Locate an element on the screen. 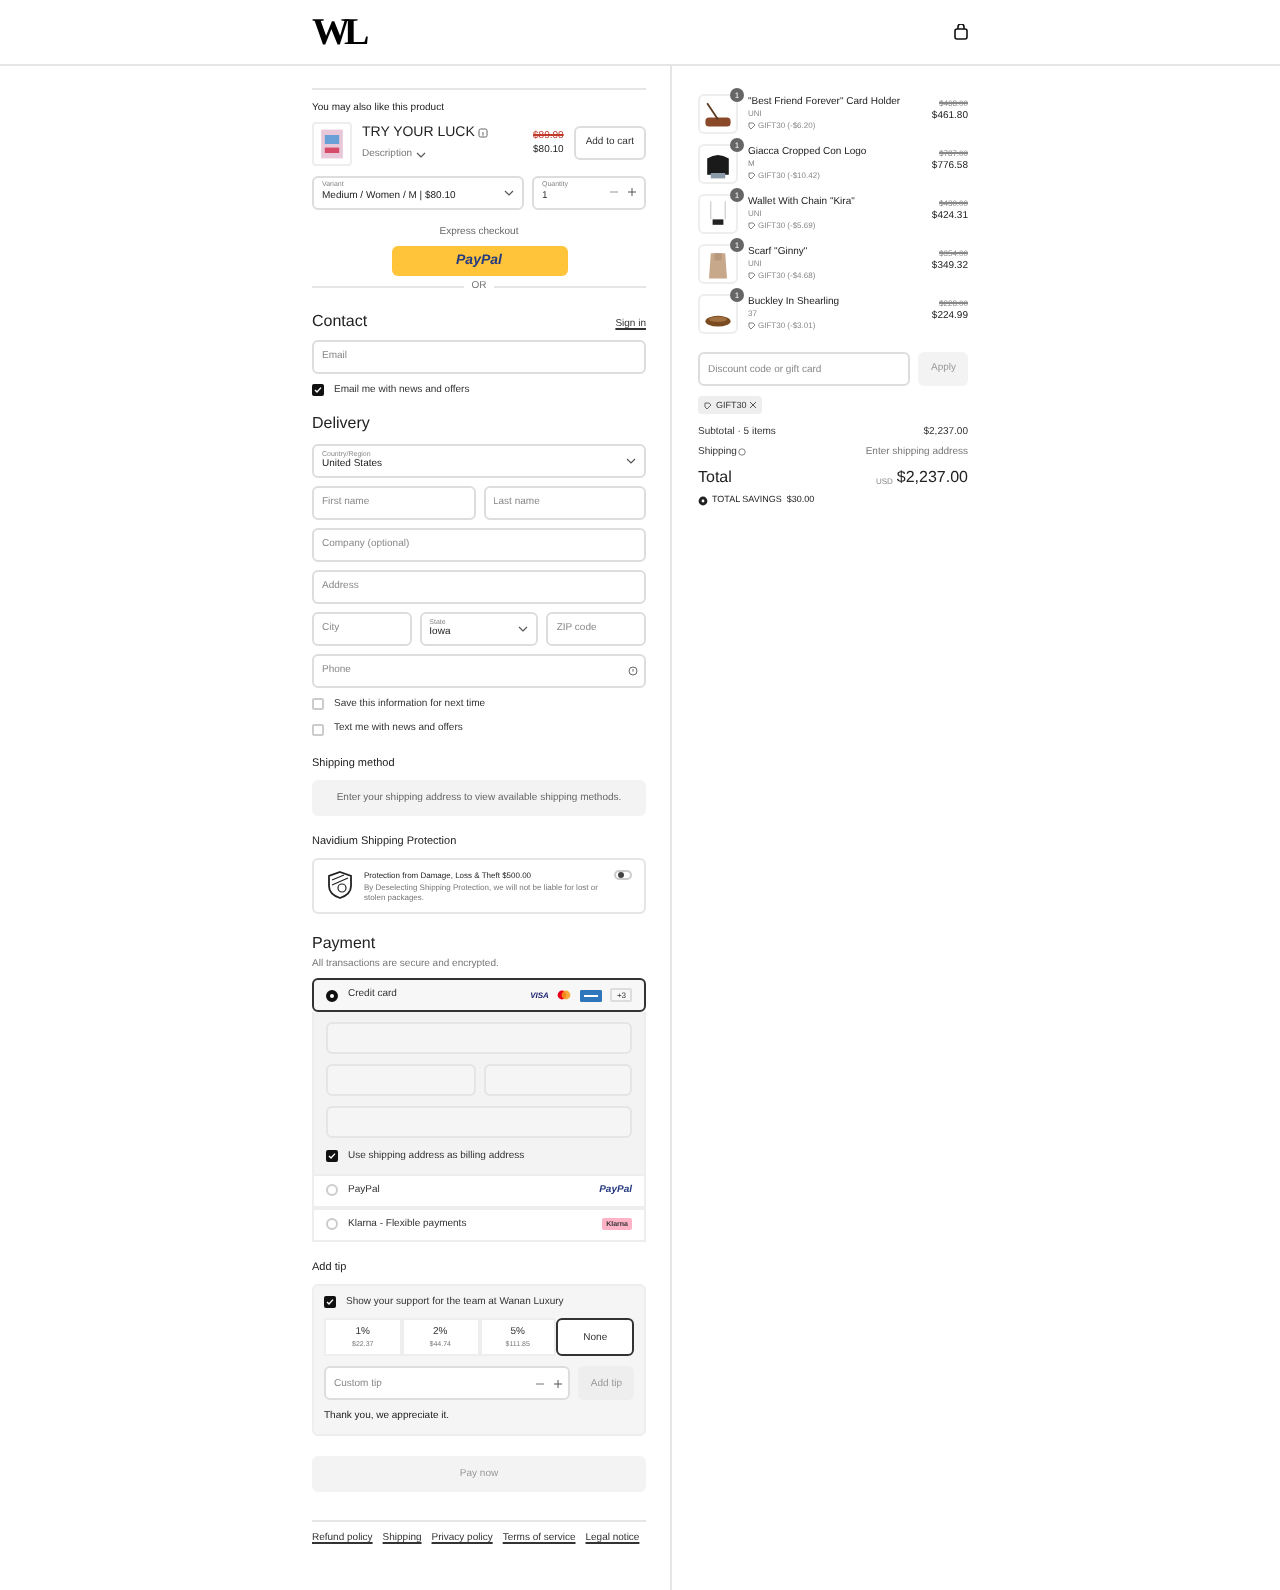 The width and height of the screenshot is (1280, 1590). close-icon is located at coordinates (753, 405).